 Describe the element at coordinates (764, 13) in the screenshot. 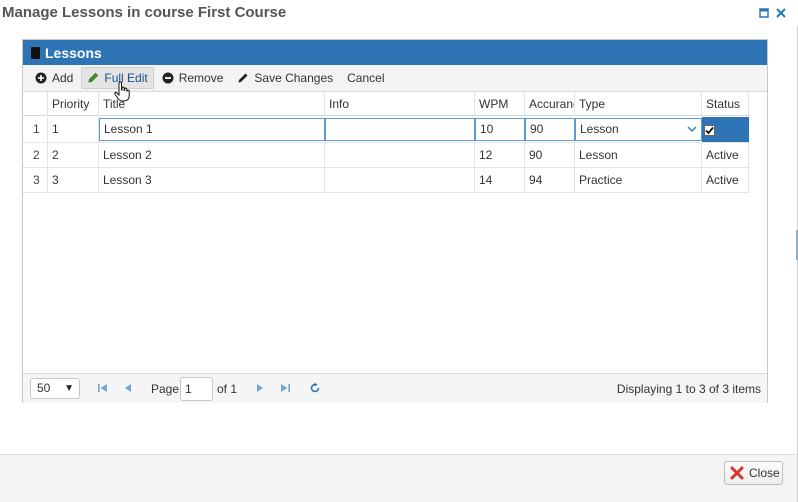

I see `maximize-icon` at that location.